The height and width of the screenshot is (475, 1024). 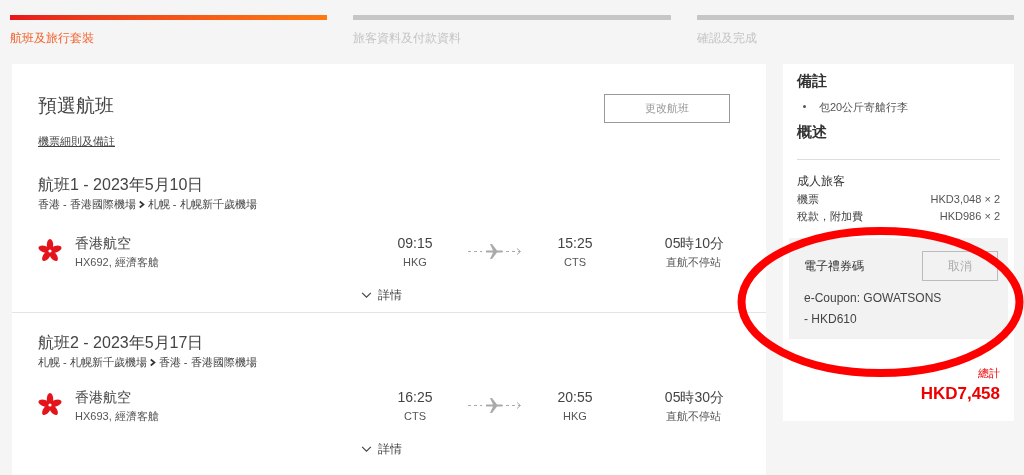 What do you see at coordinates (831, 319) in the screenshot?
I see `coupon-discount: - HKD610` at bounding box center [831, 319].